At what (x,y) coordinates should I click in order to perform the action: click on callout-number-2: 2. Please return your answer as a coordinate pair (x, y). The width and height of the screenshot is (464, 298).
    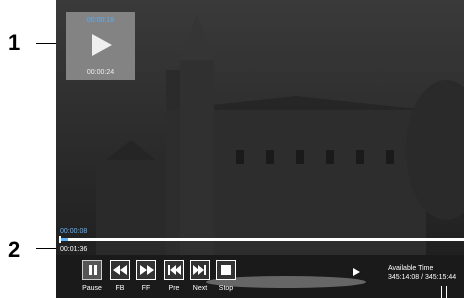
    Looking at the image, I should click on (14, 249).